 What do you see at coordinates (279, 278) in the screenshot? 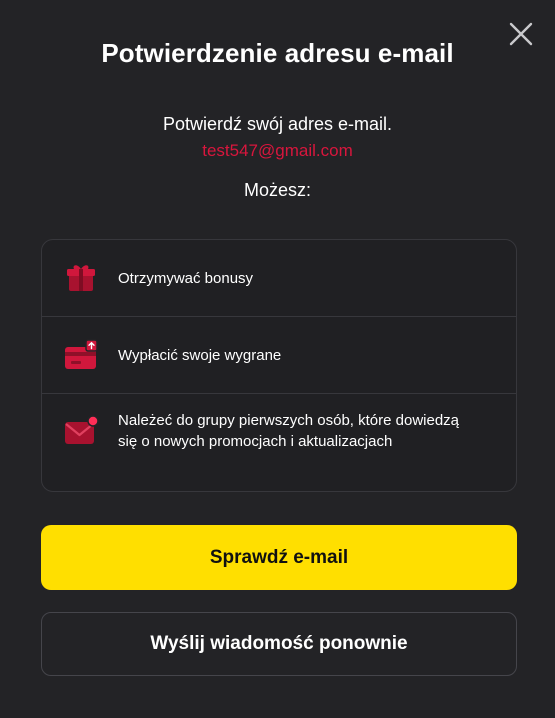
I see `benefit-item-bonuses: Otrzymywać bonusy` at bounding box center [279, 278].